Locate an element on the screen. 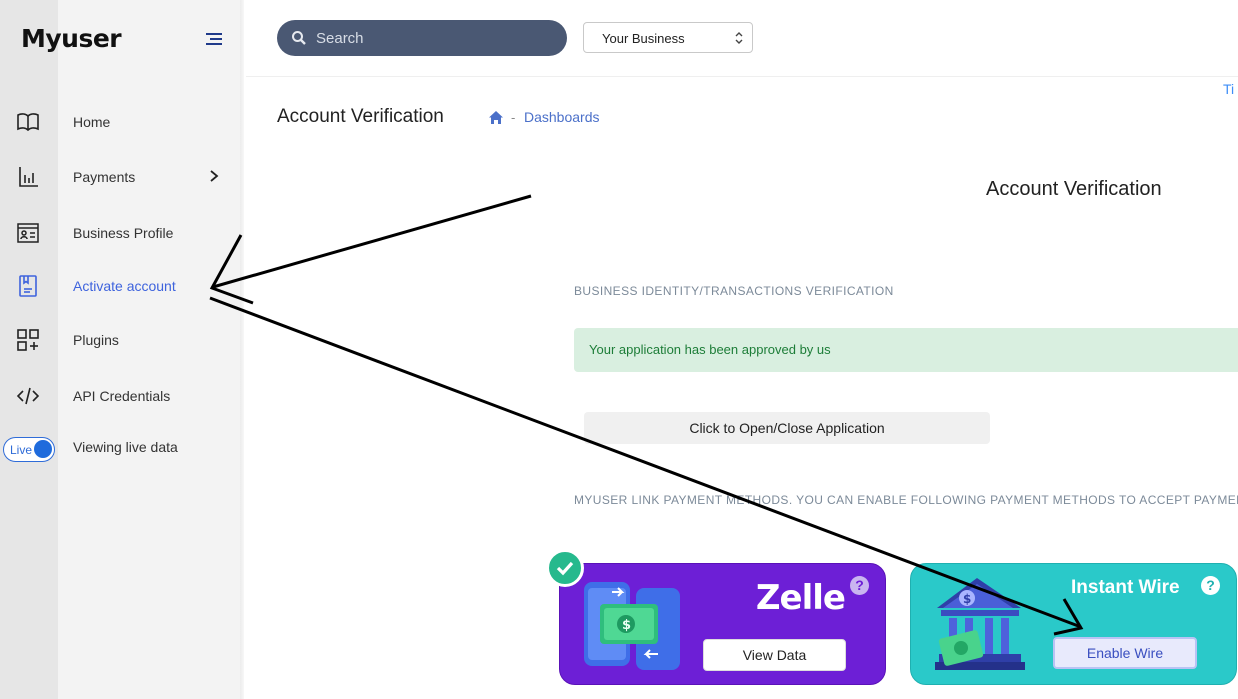 The image size is (1238, 699). sidebar-item-api-credentials: API Credentials is located at coordinates (120, 396).